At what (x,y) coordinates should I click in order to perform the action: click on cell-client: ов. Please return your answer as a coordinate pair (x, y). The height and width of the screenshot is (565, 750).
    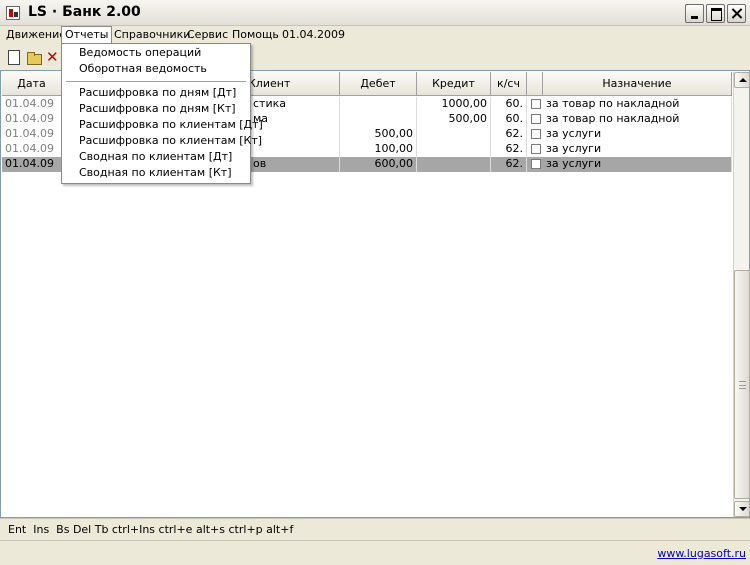
    Looking at the image, I should click on (295, 164).